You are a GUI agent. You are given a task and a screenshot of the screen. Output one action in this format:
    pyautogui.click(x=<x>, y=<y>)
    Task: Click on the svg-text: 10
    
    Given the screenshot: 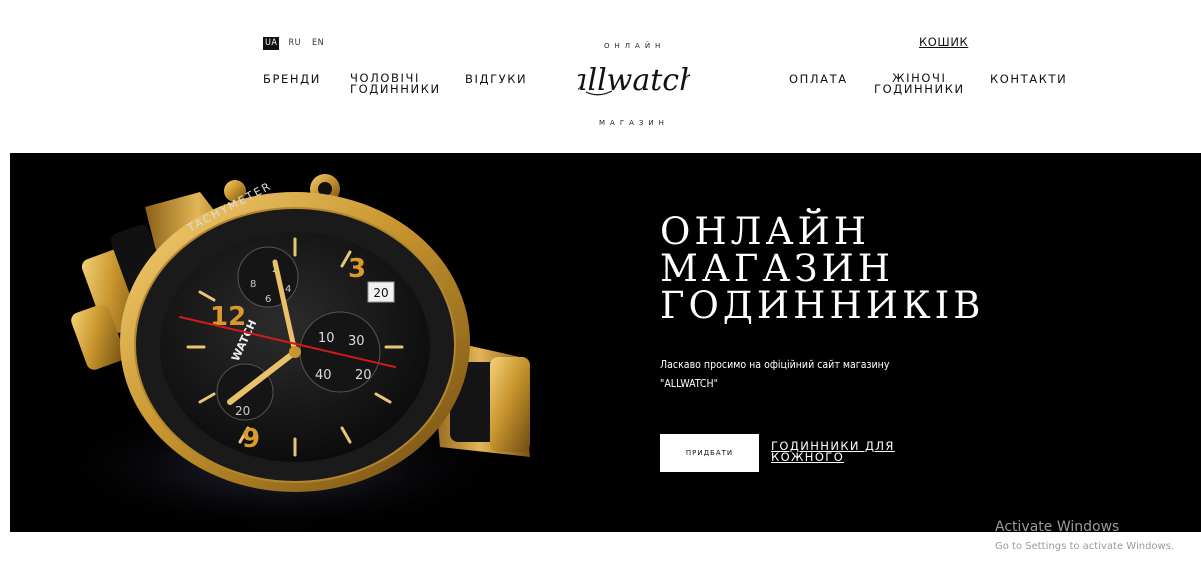 What is the action you would take?
    pyautogui.click(x=326, y=338)
    